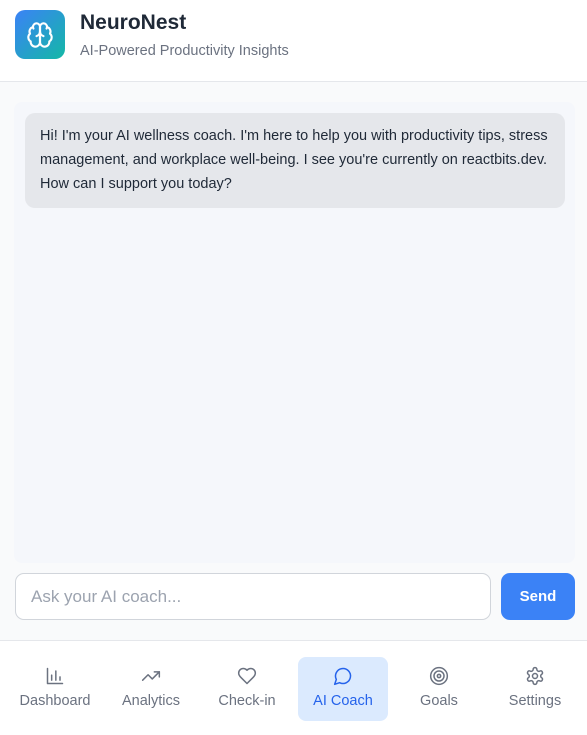 The width and height of the screenshot is (587, 735). Describe the element at coordinates (151, 676) in the screenshot. I see `trending-up-icon` at that location.